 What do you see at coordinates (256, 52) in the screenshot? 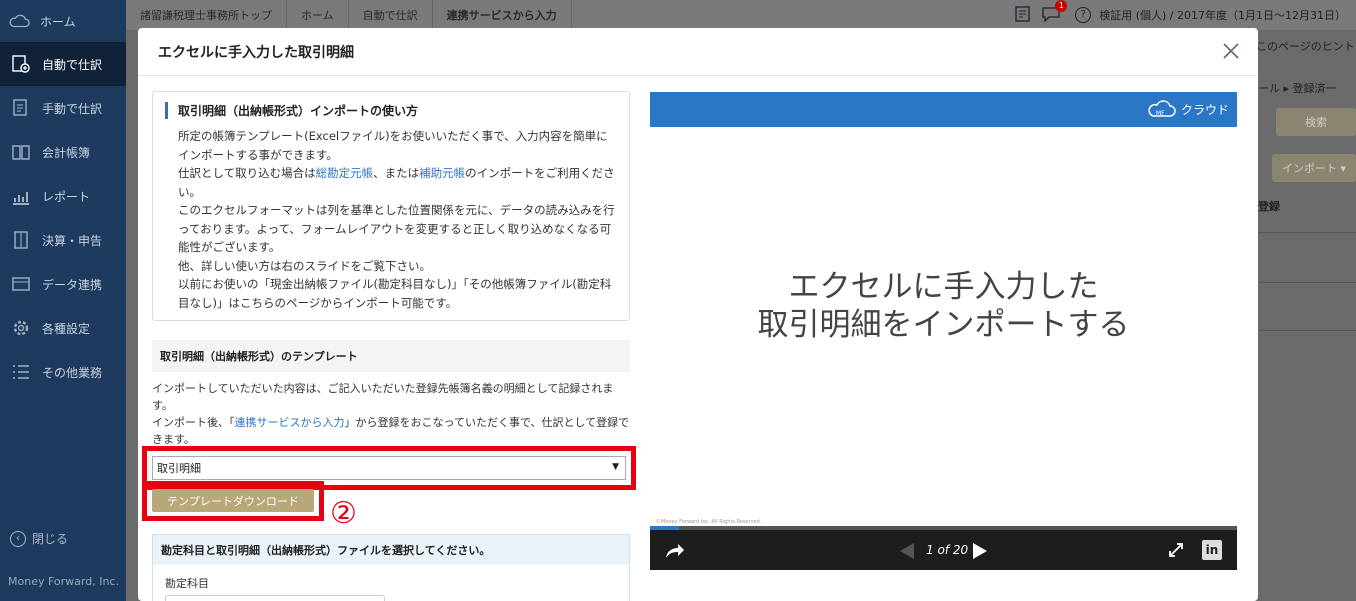
I see `modal-title: エクセルに手入力した取引明細` at bounding box center [256, 52].